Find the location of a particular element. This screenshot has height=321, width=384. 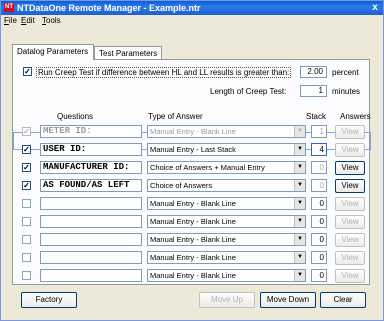

move-down-button: Move Down is located at coordinates (288, 300).